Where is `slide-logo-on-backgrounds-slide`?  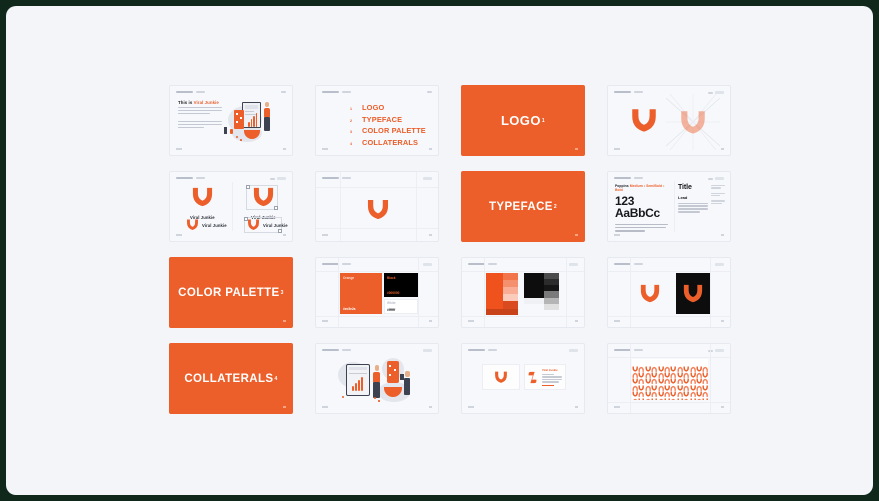
slide-logo-on-backgrounds-slide is located at coordinates (669, 292).